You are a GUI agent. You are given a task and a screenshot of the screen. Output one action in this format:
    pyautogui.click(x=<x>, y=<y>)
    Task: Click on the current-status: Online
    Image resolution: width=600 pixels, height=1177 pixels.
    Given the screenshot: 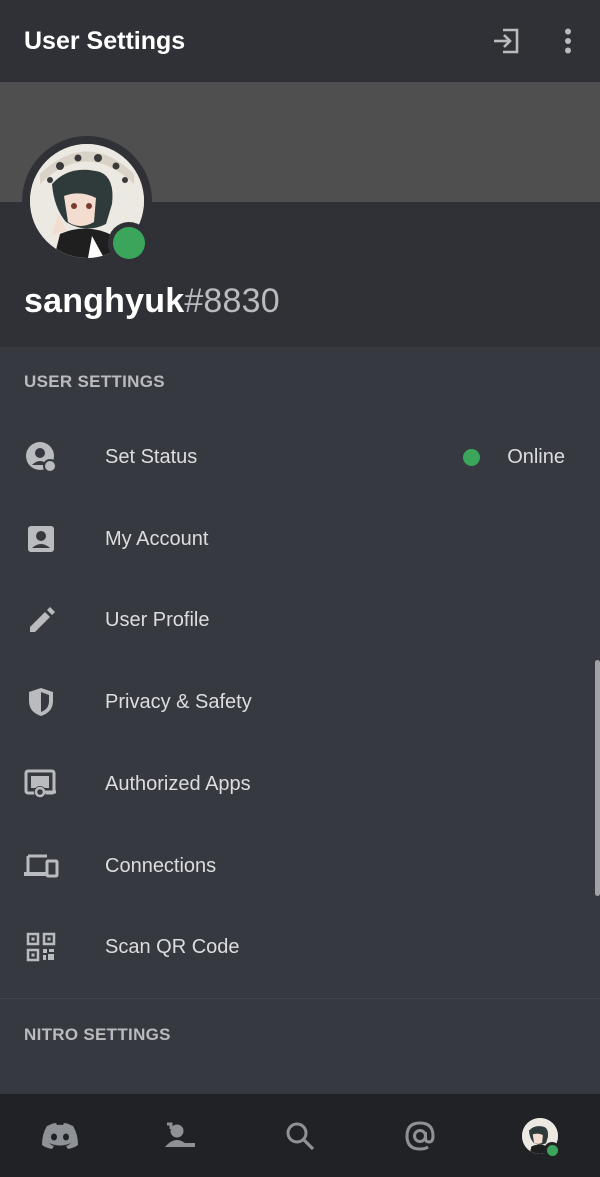 What is the action you would take?
    pyautogui.click(x=514, y=457)
    